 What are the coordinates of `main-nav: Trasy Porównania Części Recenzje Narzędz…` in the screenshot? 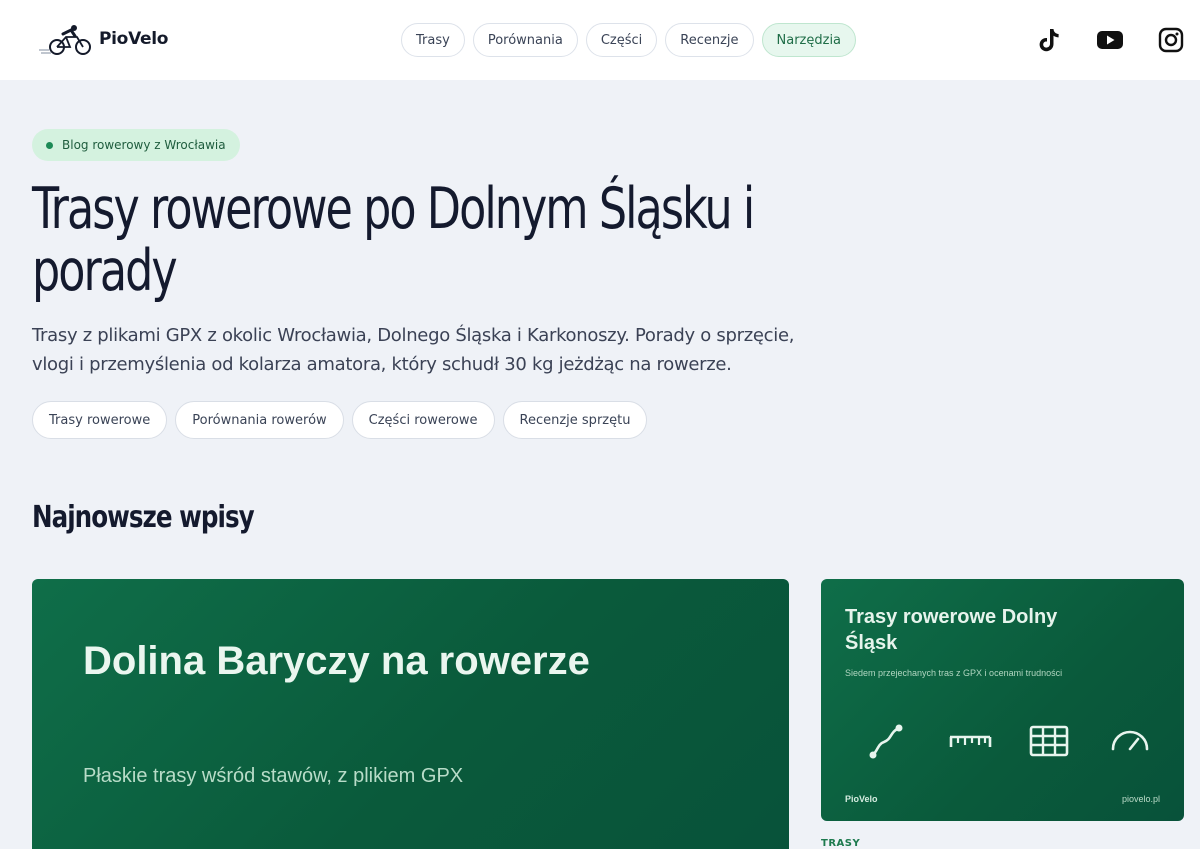 It's located at (629, 40).